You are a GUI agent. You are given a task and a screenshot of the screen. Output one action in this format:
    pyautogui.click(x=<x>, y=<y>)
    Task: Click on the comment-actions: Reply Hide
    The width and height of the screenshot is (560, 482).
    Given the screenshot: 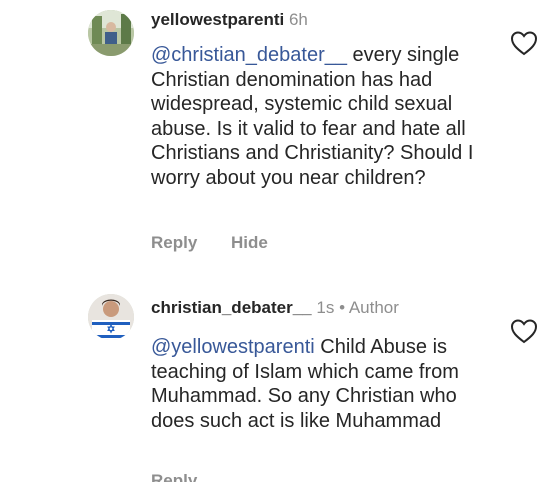 What is the action you would take?
    pyautogui.click(x=224, y=243)
    